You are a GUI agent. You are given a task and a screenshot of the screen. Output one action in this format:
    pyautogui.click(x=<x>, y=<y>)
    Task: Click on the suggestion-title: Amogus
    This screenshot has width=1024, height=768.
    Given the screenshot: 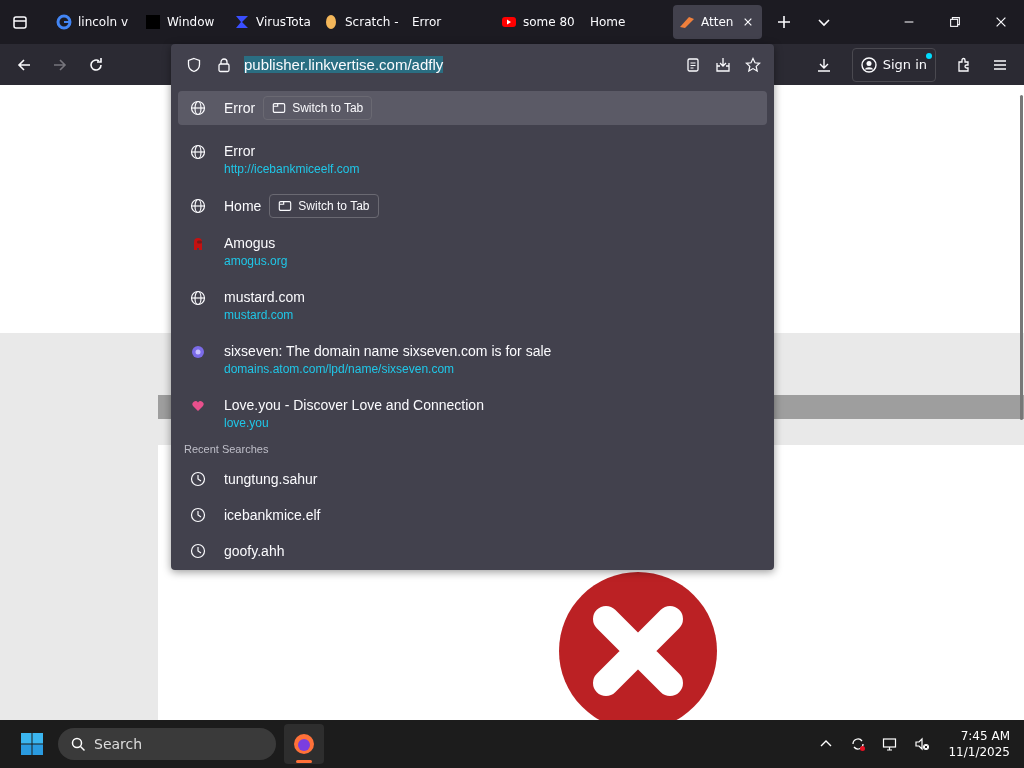 What is the action you would take?
    pyautogui.click(x=250, y=243)
    